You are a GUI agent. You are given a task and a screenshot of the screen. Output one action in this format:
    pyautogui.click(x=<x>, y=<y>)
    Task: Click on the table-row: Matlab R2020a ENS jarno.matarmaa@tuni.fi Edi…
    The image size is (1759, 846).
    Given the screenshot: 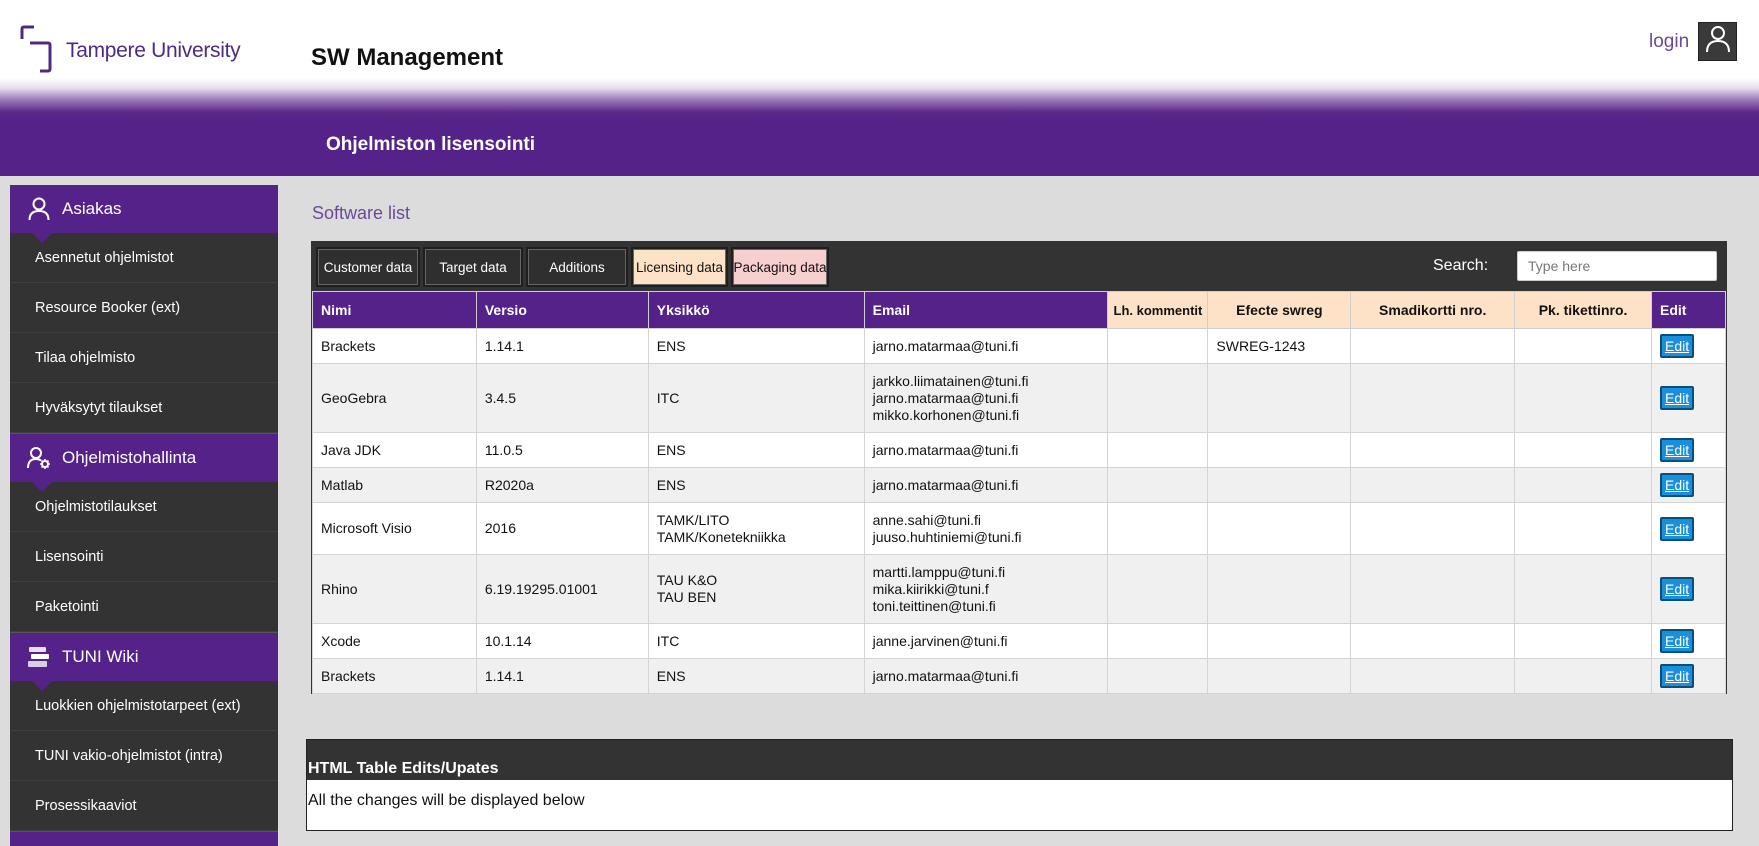 What is the action you would take?
    pyautogui.click(x=1019, y=485)
    